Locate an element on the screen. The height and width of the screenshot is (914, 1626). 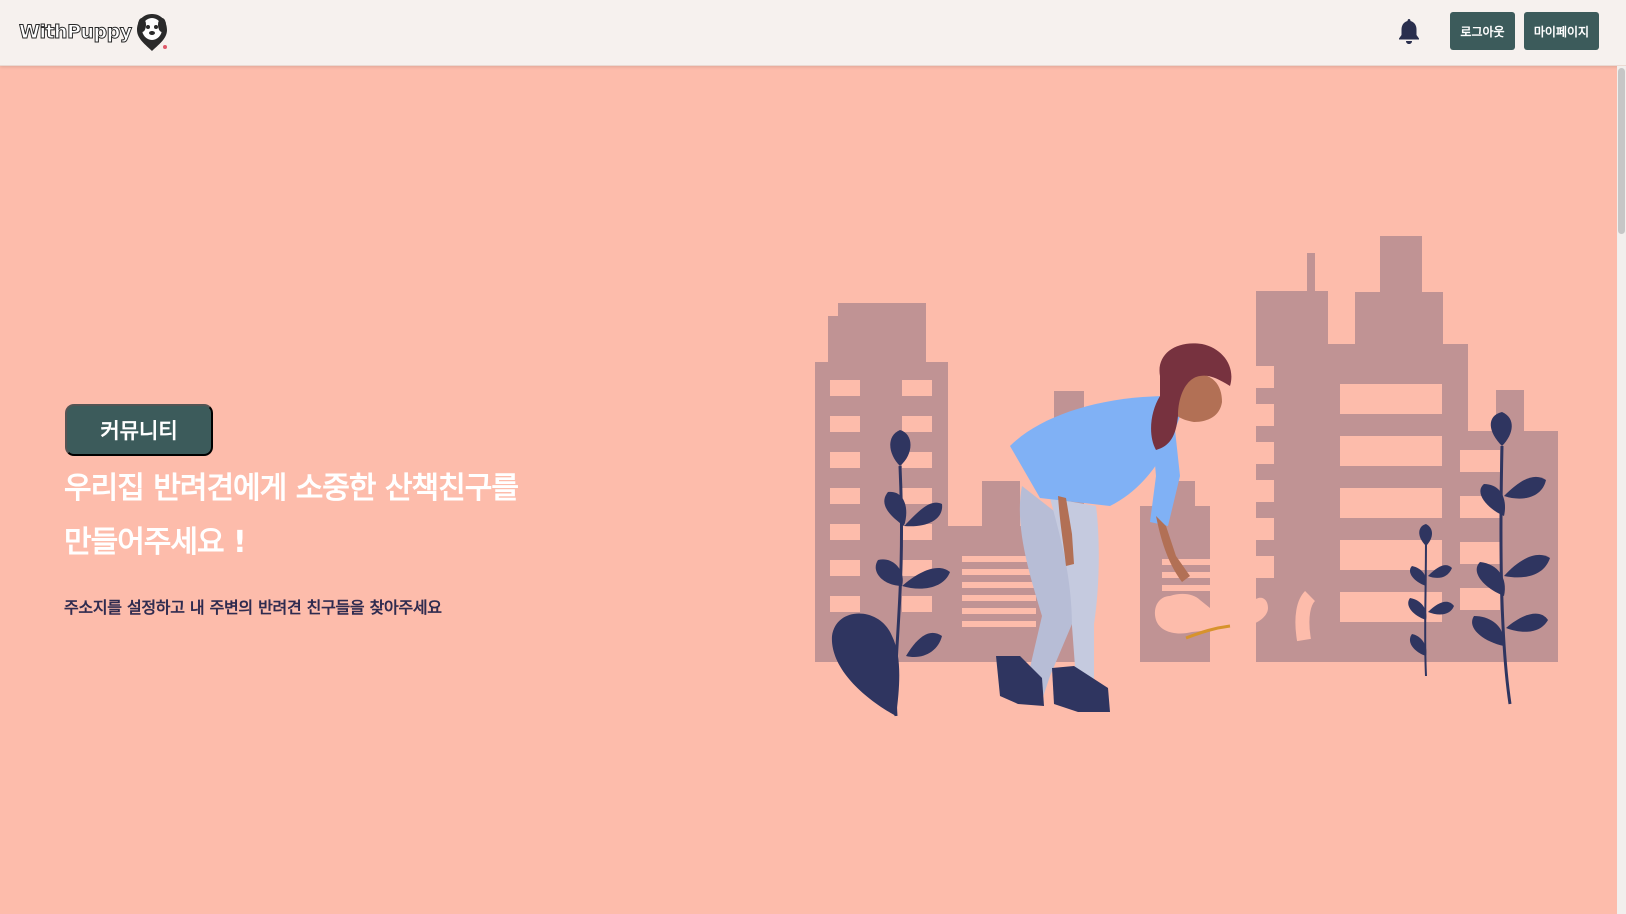
community-button: 커뮤니티 is located at coordinates (139, 430).